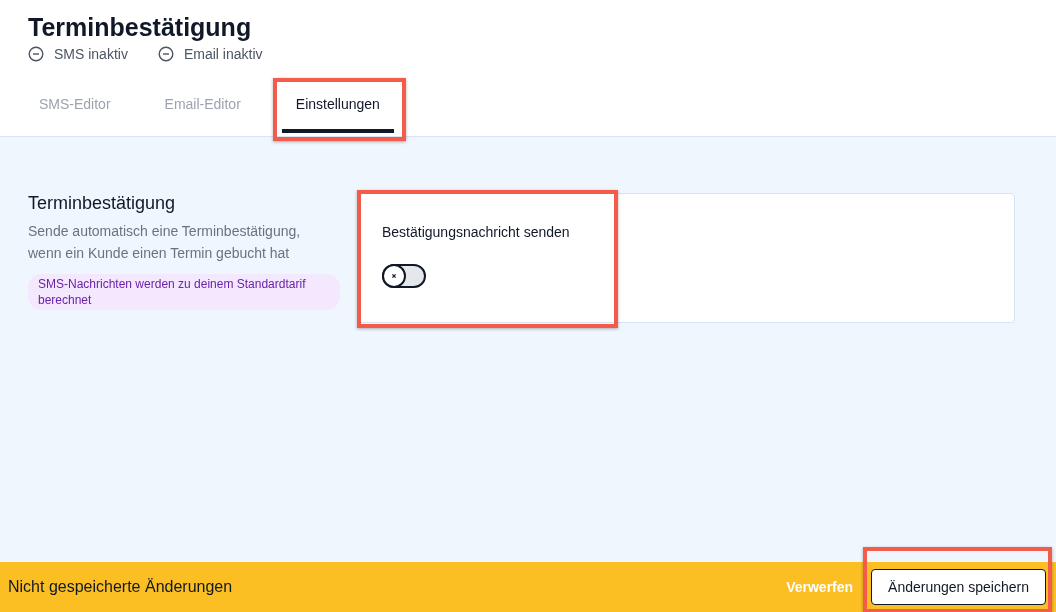 The width and height of the screenshot is (1056, 612). What do you see at coordinates (958, 587) in the screenshot?
I see `save-button: Änderungen speichern` at bounding box center [958, 587].